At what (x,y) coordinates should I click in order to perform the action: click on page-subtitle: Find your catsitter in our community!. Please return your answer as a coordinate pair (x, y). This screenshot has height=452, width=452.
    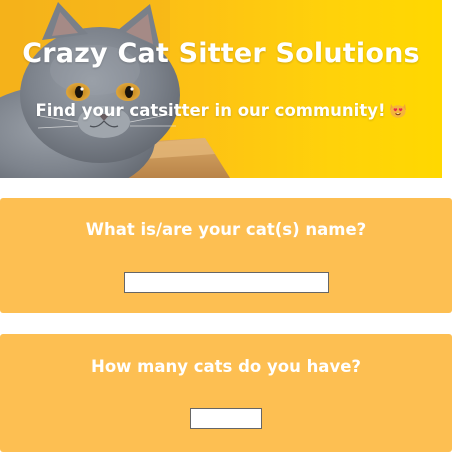
    Looking at the image, I should click on (221, 111).